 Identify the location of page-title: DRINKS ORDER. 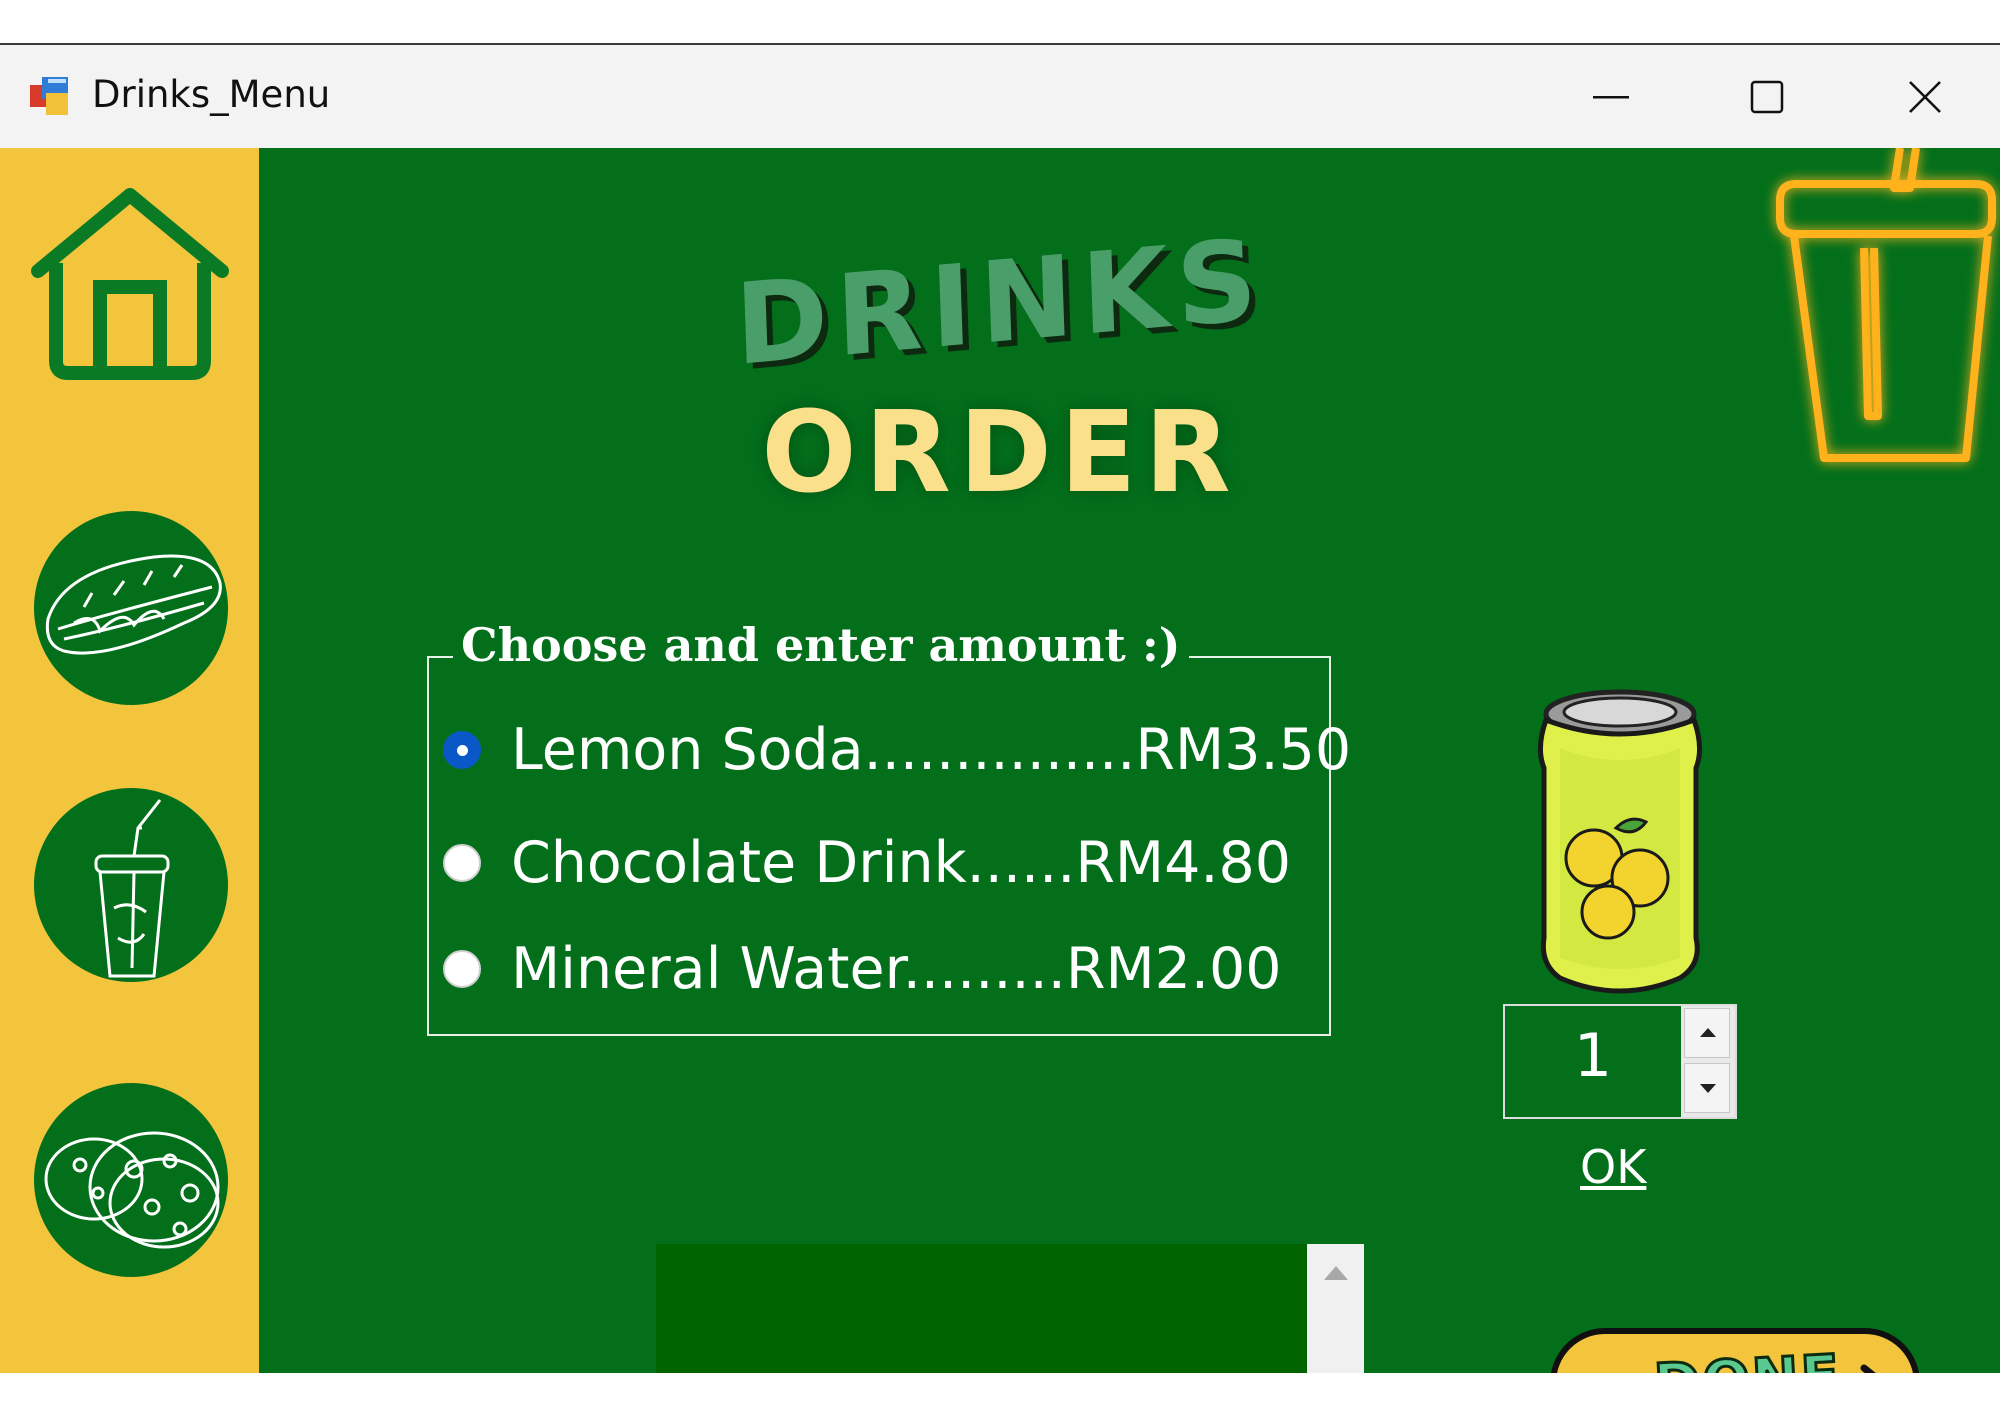
(1000, 366).